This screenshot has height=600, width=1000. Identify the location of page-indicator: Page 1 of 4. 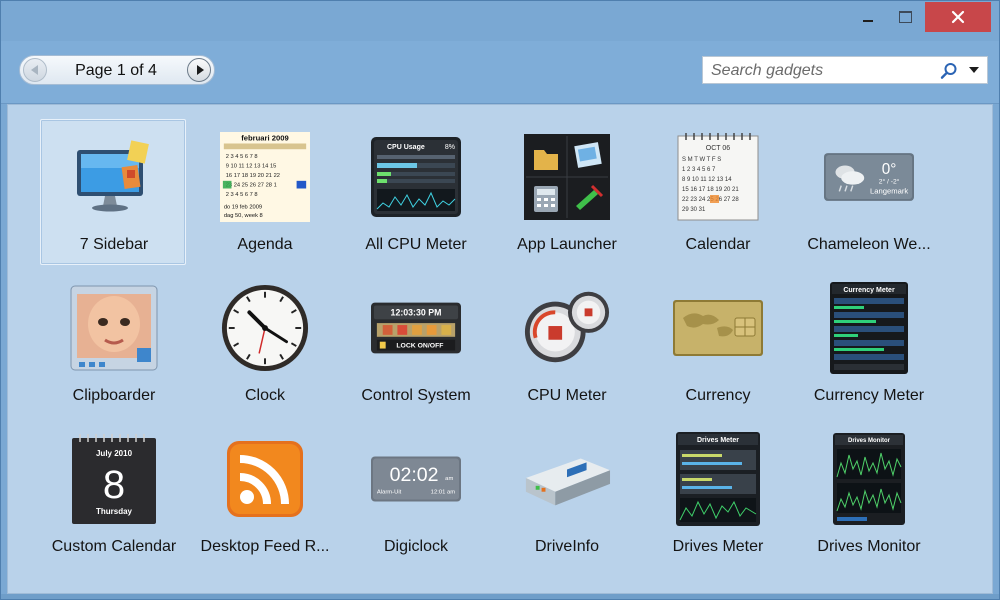
(116, 70).